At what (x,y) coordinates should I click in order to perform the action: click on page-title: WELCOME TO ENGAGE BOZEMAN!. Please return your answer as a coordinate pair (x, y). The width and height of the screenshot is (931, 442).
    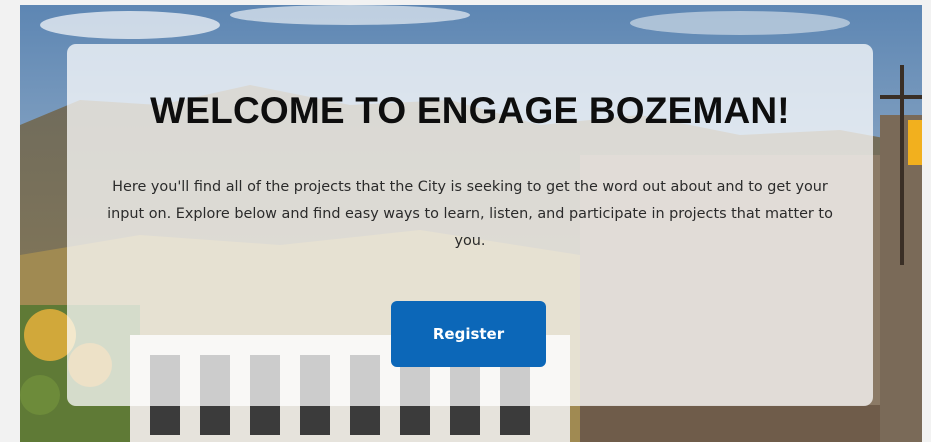
    Looking at the image, I should click on (470, 110).